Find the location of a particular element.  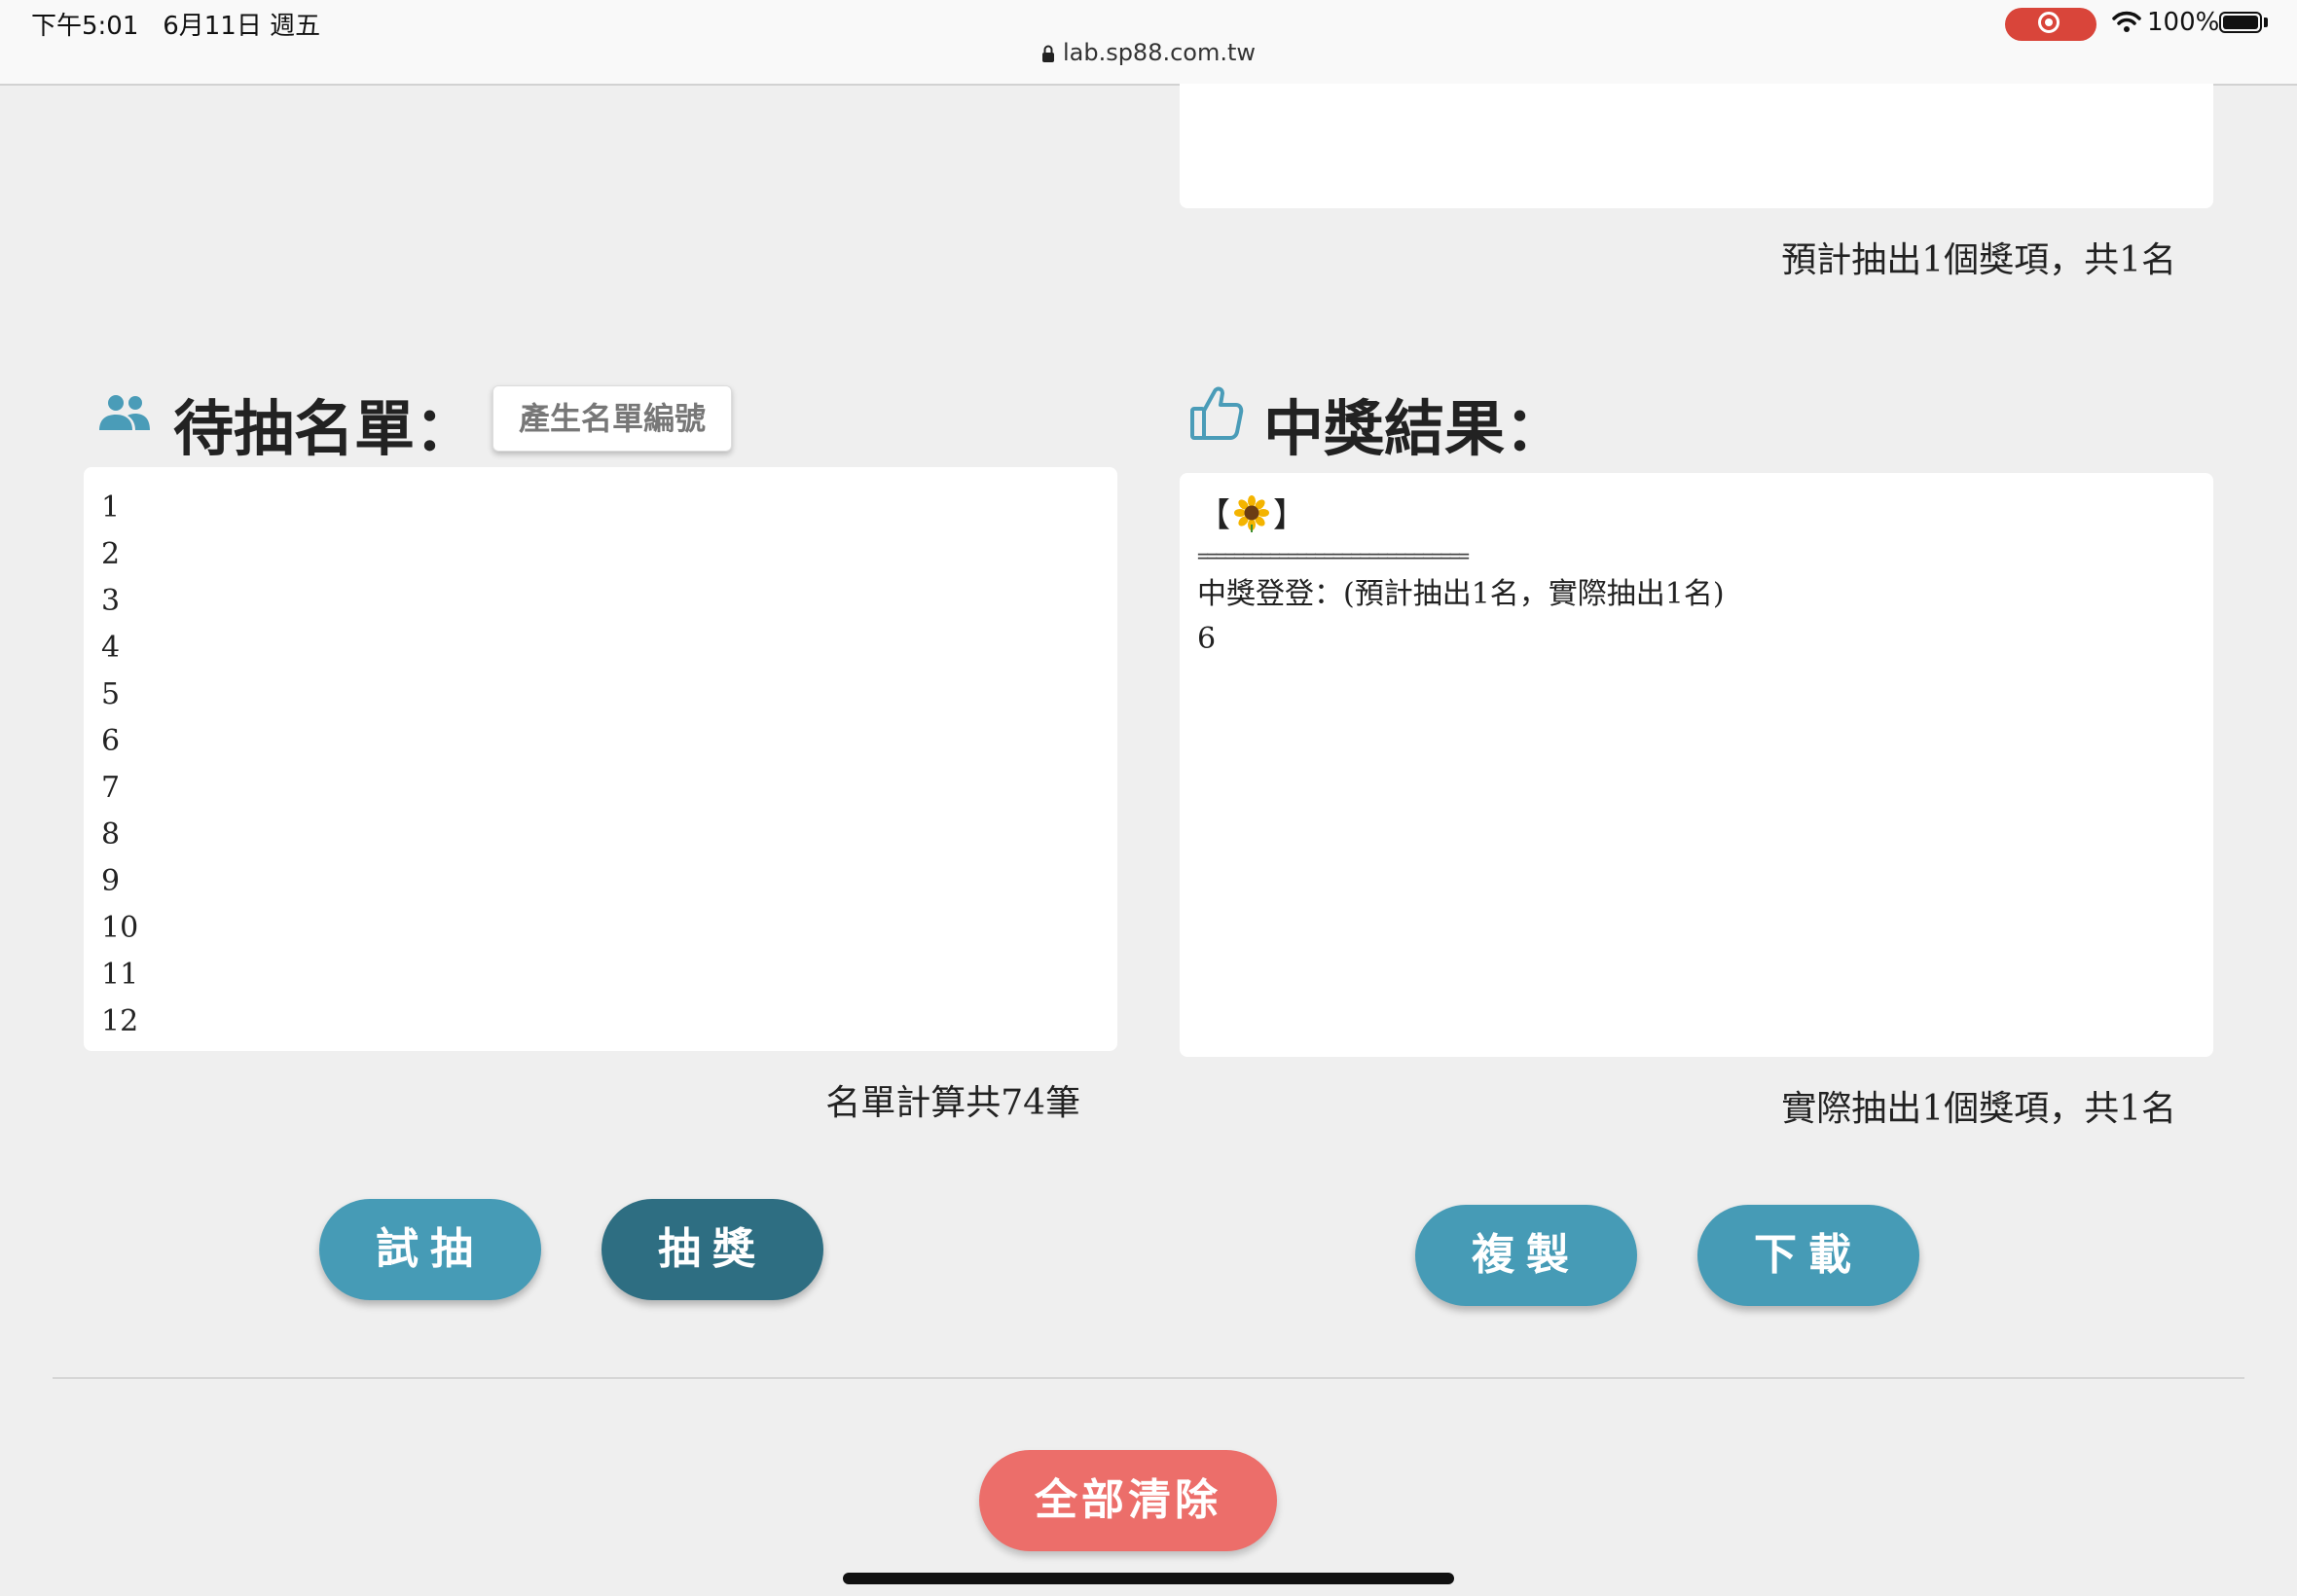

generate-list-numbers-button: 產生名單編號 is located at coordinates (612, 418).